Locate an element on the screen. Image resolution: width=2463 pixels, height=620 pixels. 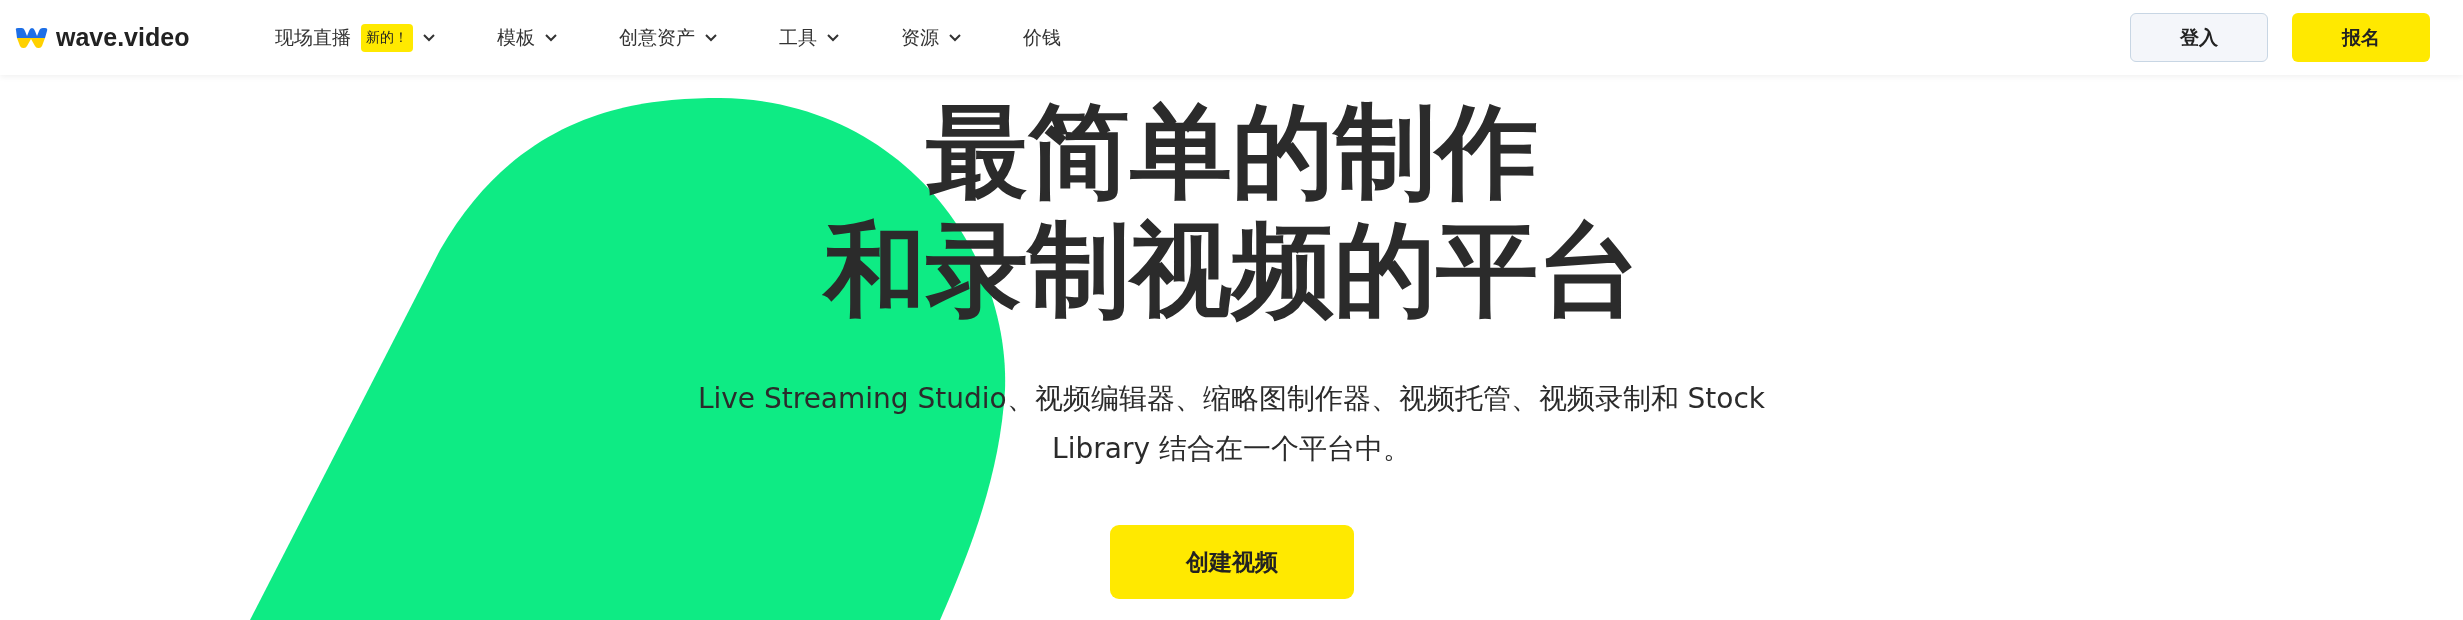
logo-icon is located at coordinates (31, 37).